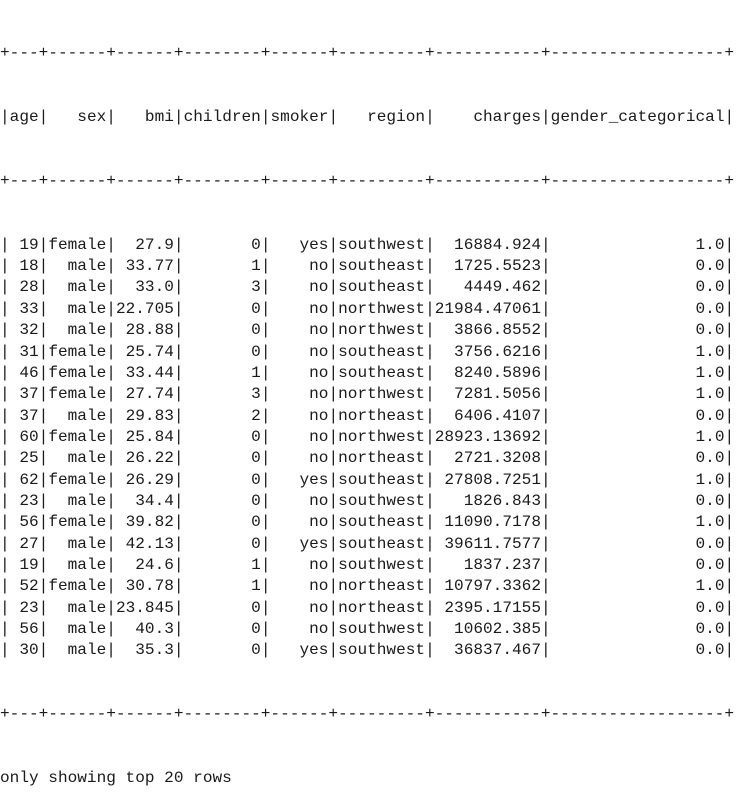 This screenshot has width=741, height=811. I want to click on cell-age: 46, so click(24, 372).